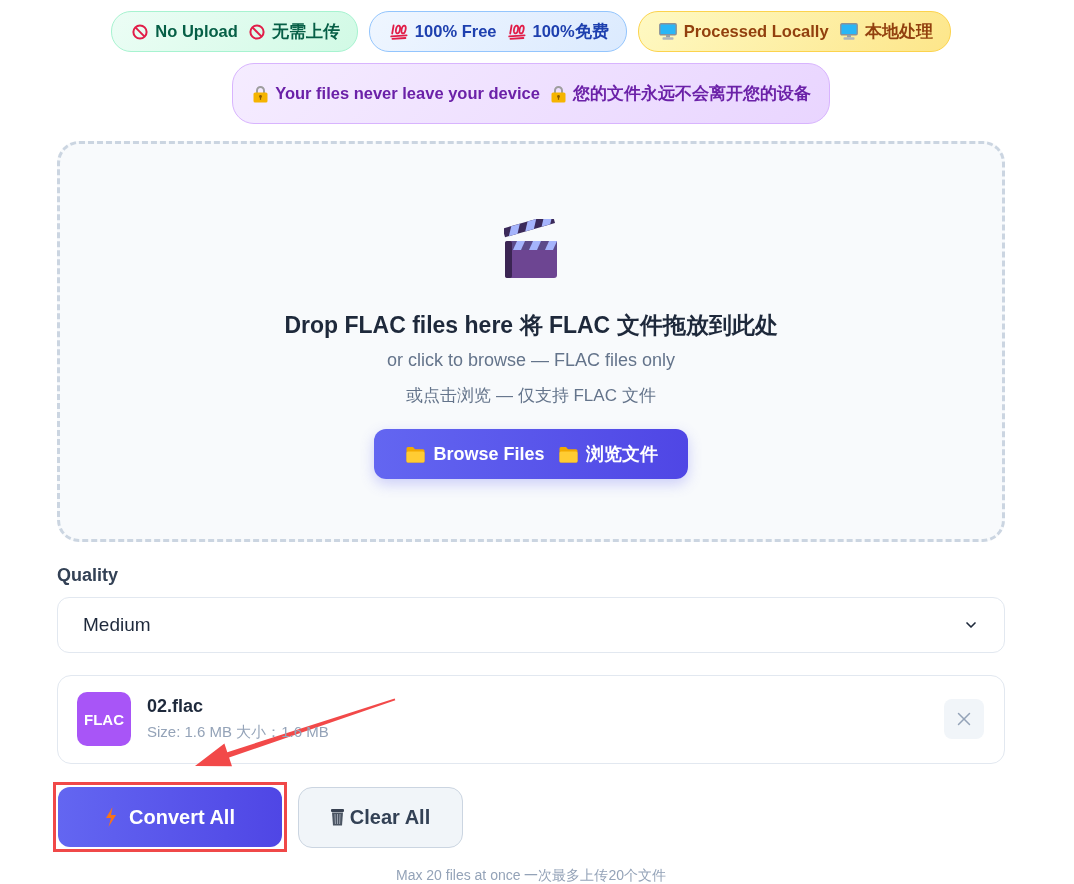 The height and width of the screenshot is (884, 1074). What do you see at coordinates (111, 817) in the screenshot?
I see `lightning-bolt-icon` at bounding box center [111, 817].